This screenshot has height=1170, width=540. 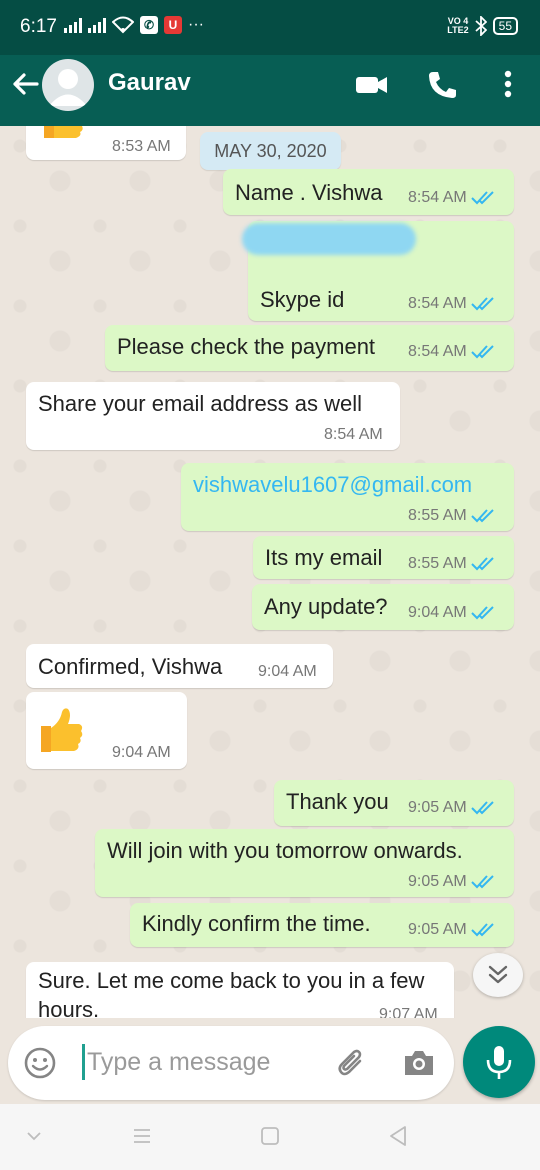 What do you see at coordinates (383, 557) in the screenshot?
I see `message-outgoing: Its my email 8:55 AM` at bounding box center [383, 557].